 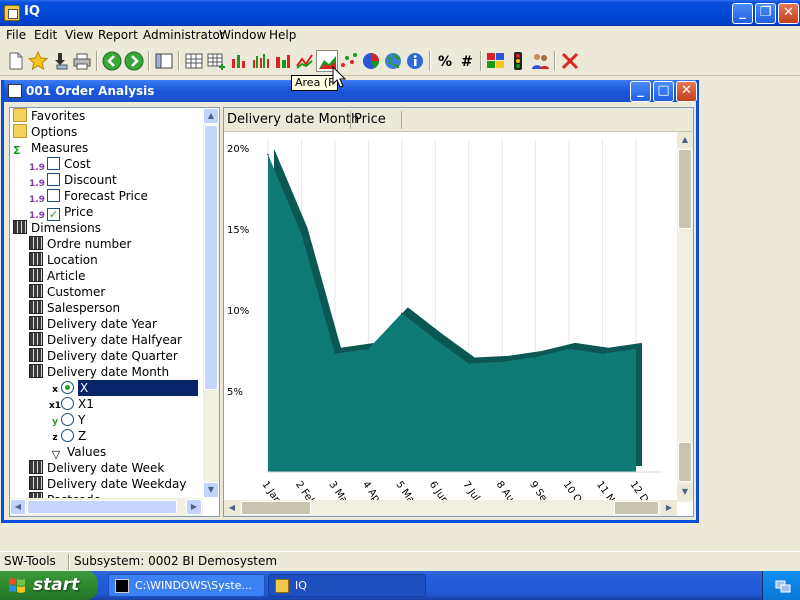 What do you see at coordinates (685, 317) in the screenshot?
I see `chart-vertical-scrollbar: ▲ ▼` at bounding box center [685, 317].